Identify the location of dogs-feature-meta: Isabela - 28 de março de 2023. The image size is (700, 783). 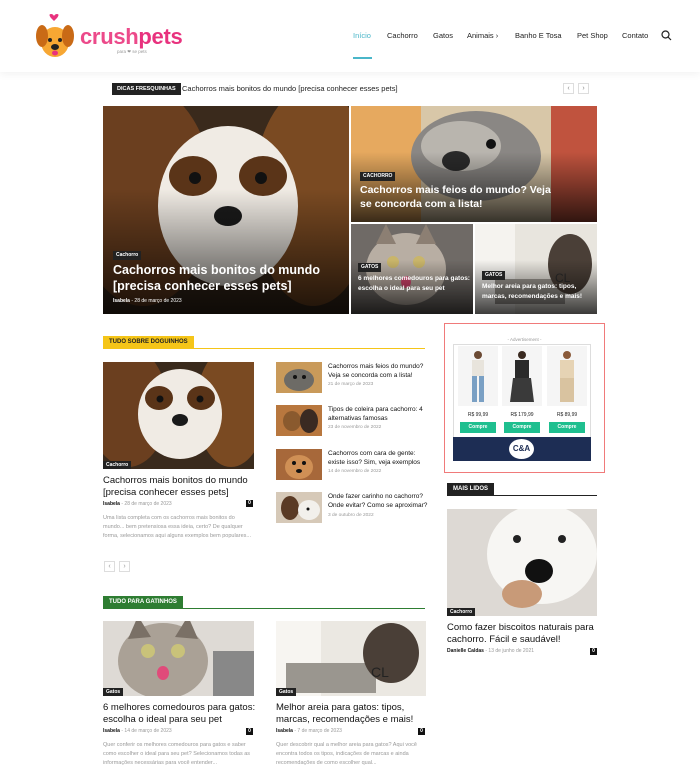
(137, 504).